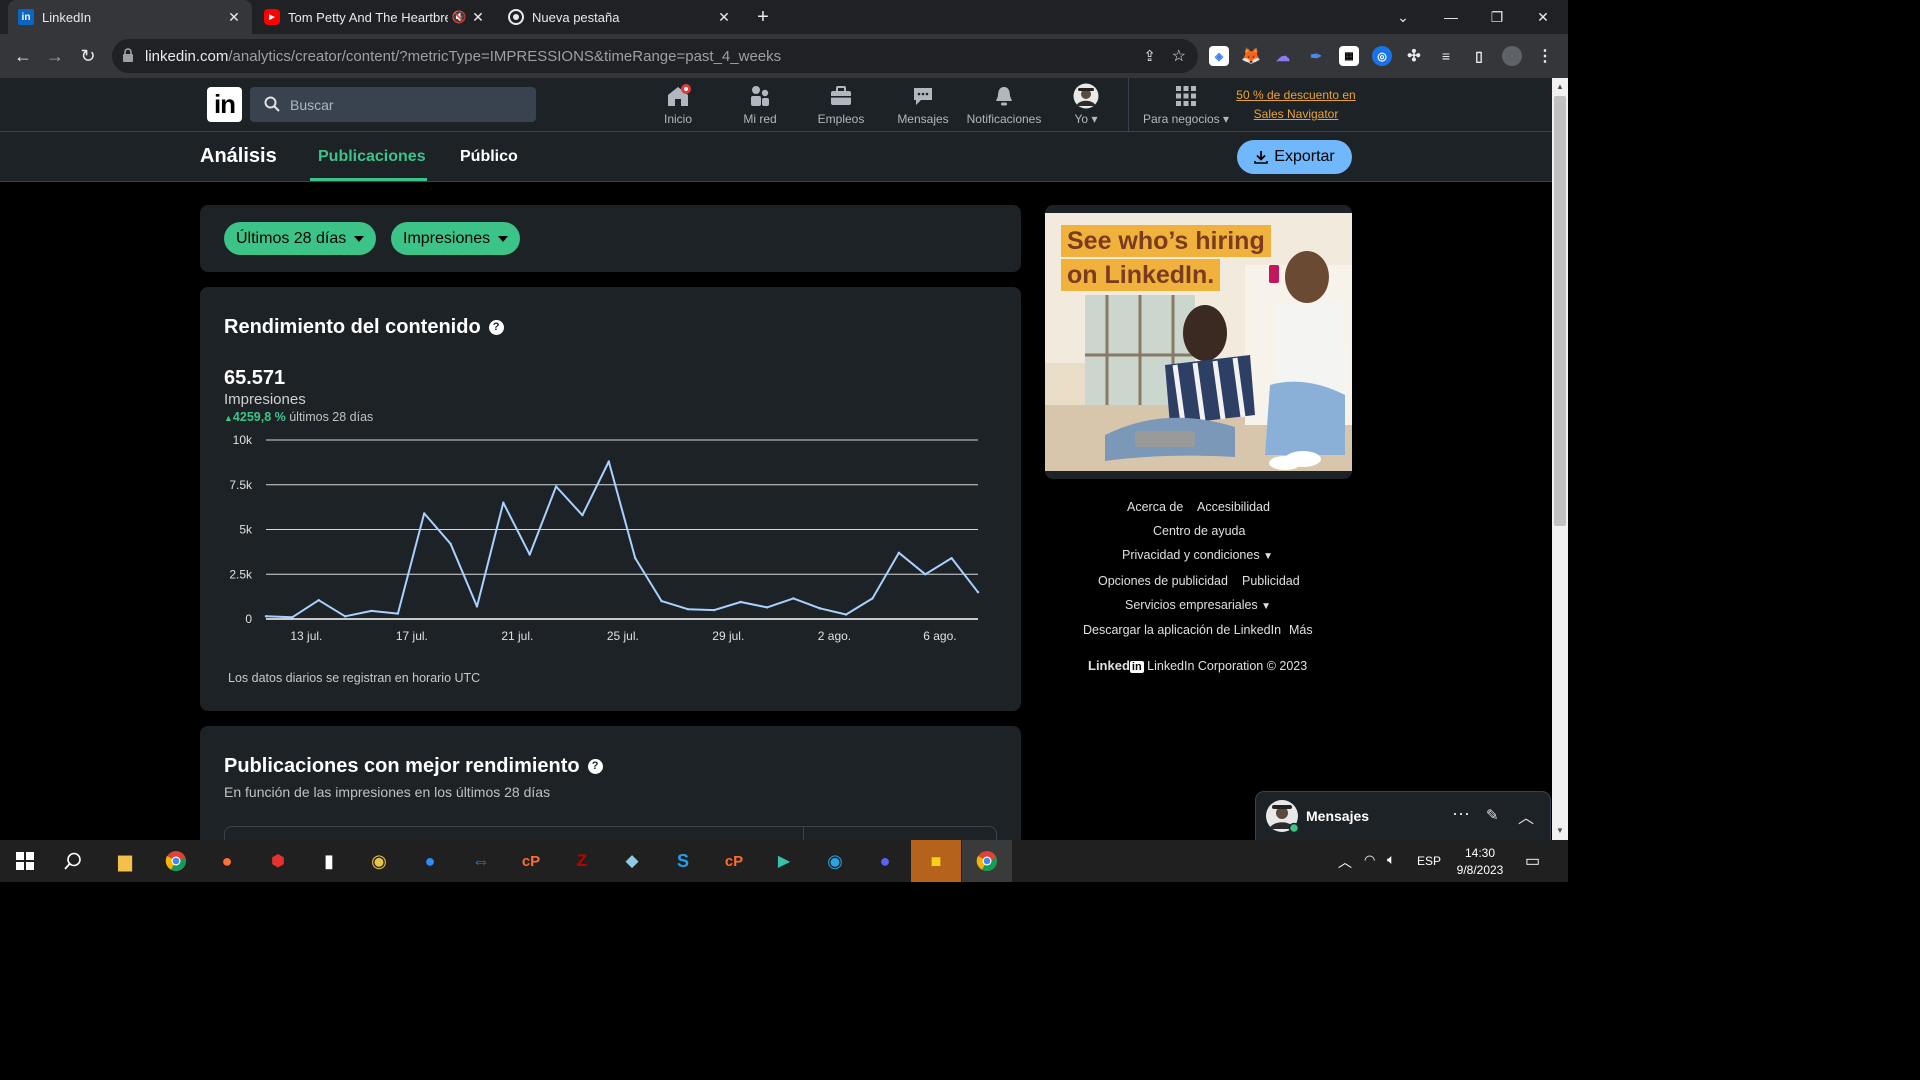 The width and height of the screenshot is (1920, 1080). What do you see at coordinates (1391, 859) in the screenshot?
I see `volume-icon: 🔈︎` at bounding box center [1391, 859].